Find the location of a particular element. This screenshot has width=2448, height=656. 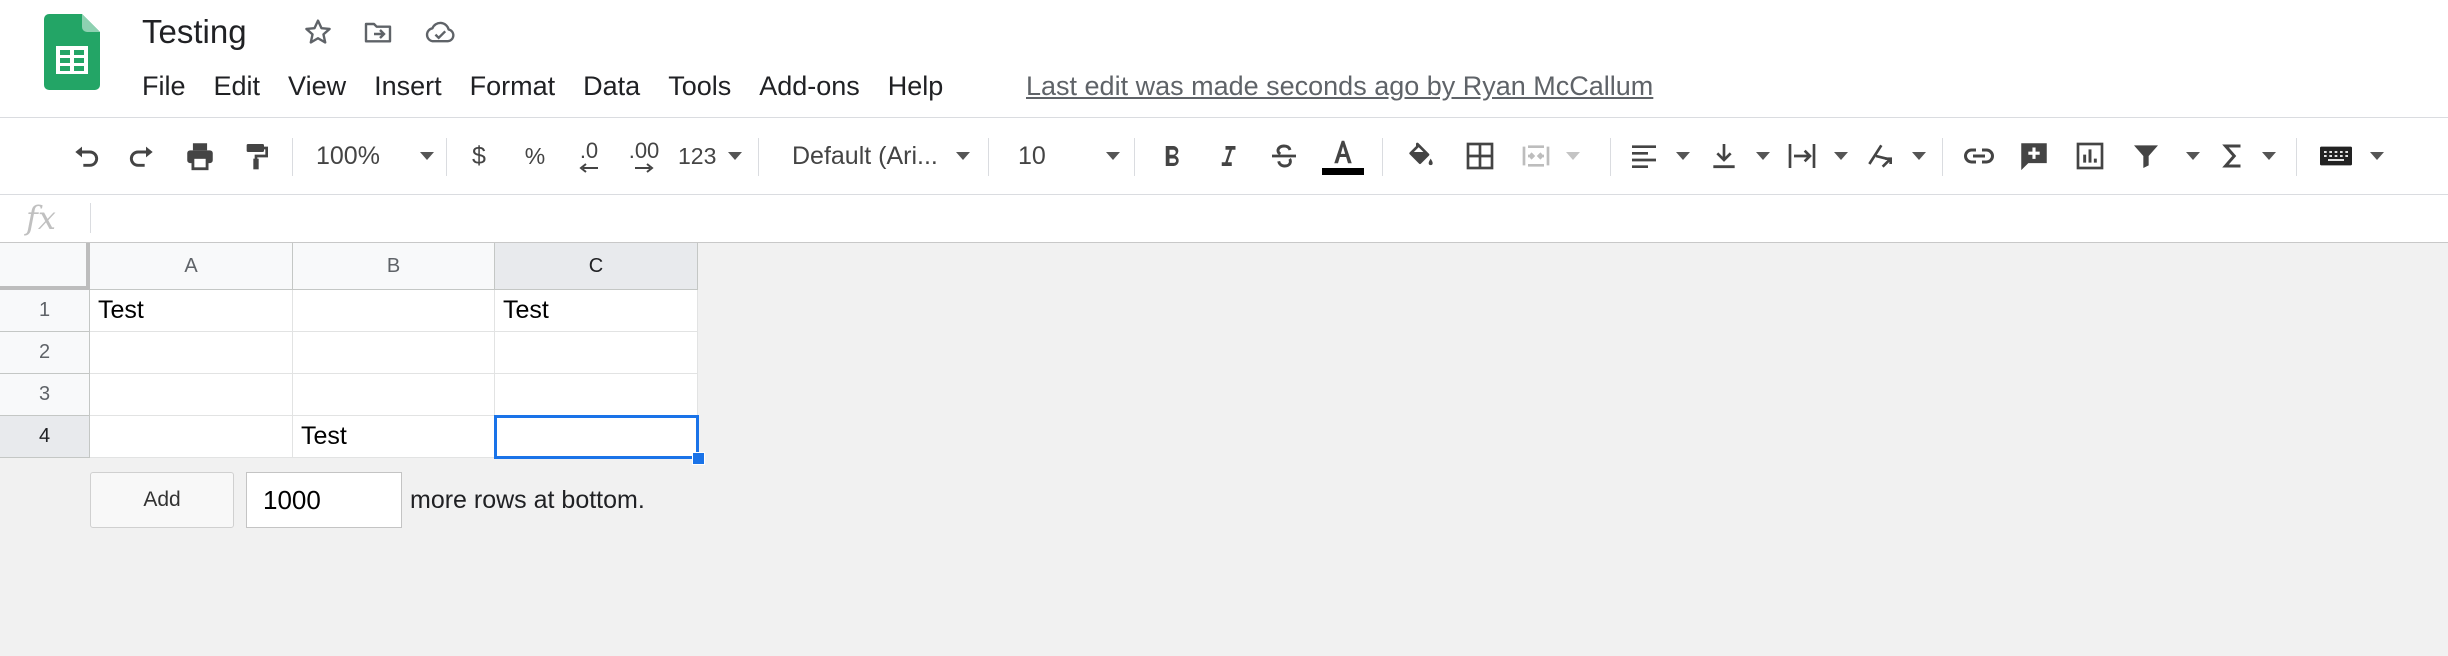

cell-a3 is located at coordinates (191, 395).